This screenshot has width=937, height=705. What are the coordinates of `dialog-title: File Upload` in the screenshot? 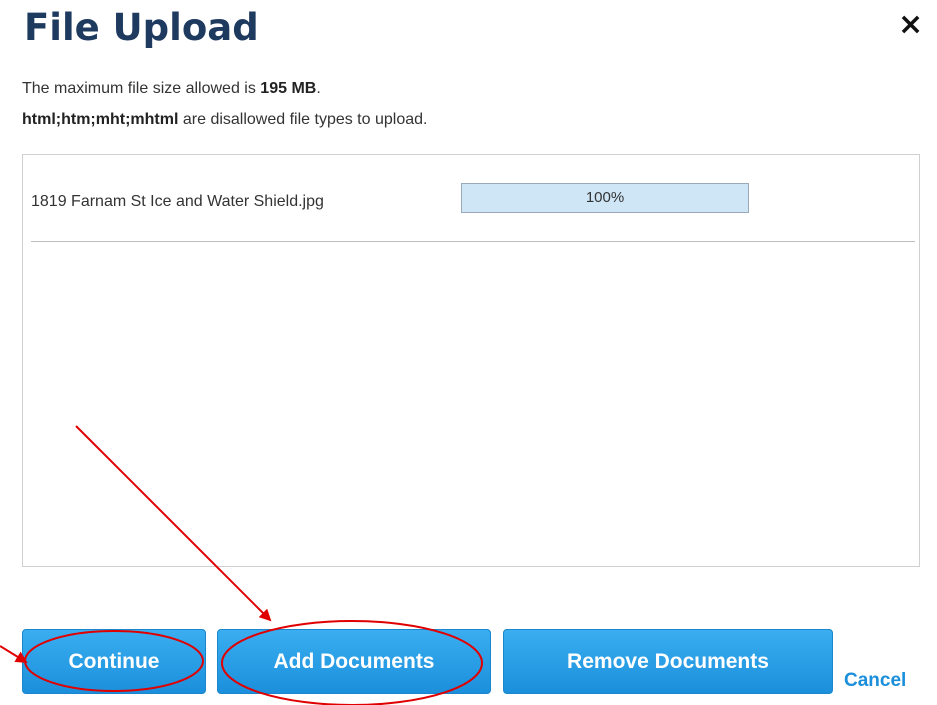 It's located at (141, 27).